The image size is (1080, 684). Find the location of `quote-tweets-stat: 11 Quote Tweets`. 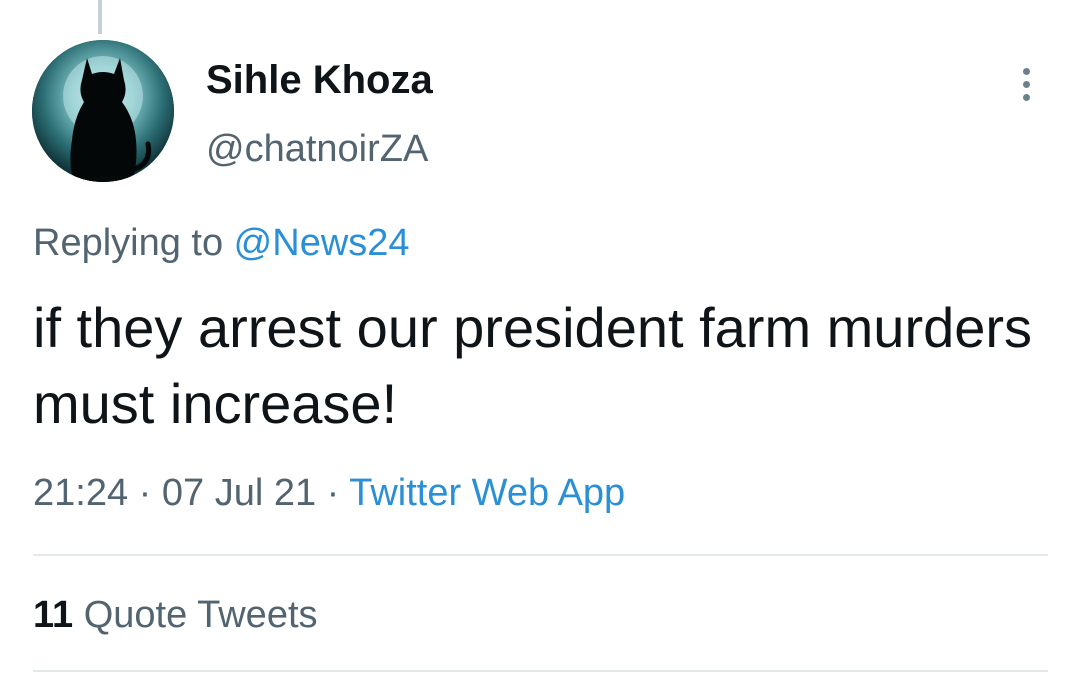

quote-tweets-stat: 11 Quote Tweets is located at coordinates (175, 615).